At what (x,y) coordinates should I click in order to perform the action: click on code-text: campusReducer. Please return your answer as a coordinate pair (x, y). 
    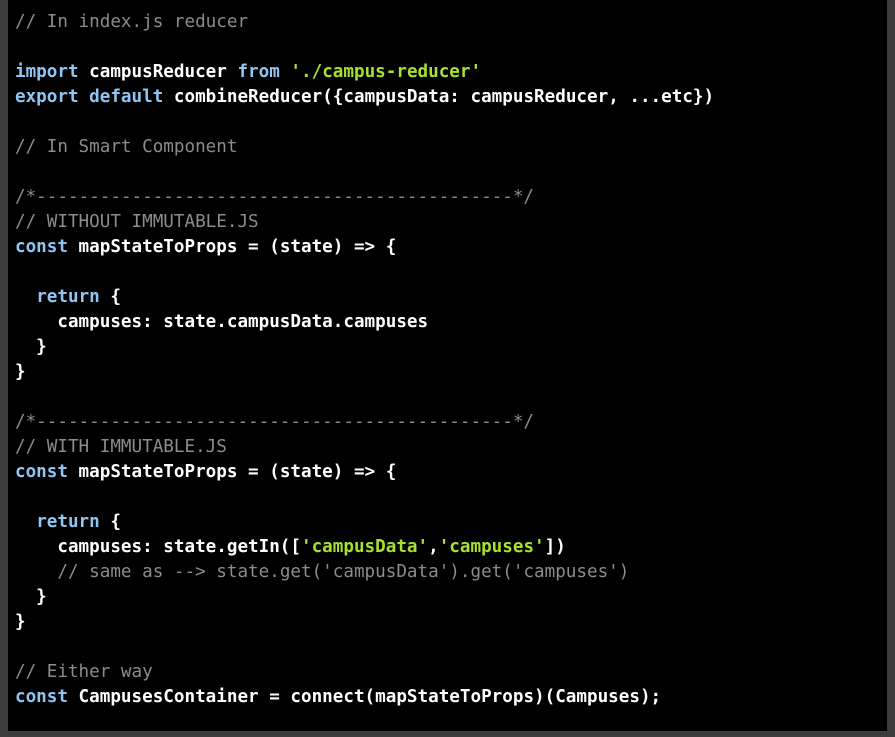
    Looking at the image, I should click on (158, 72).